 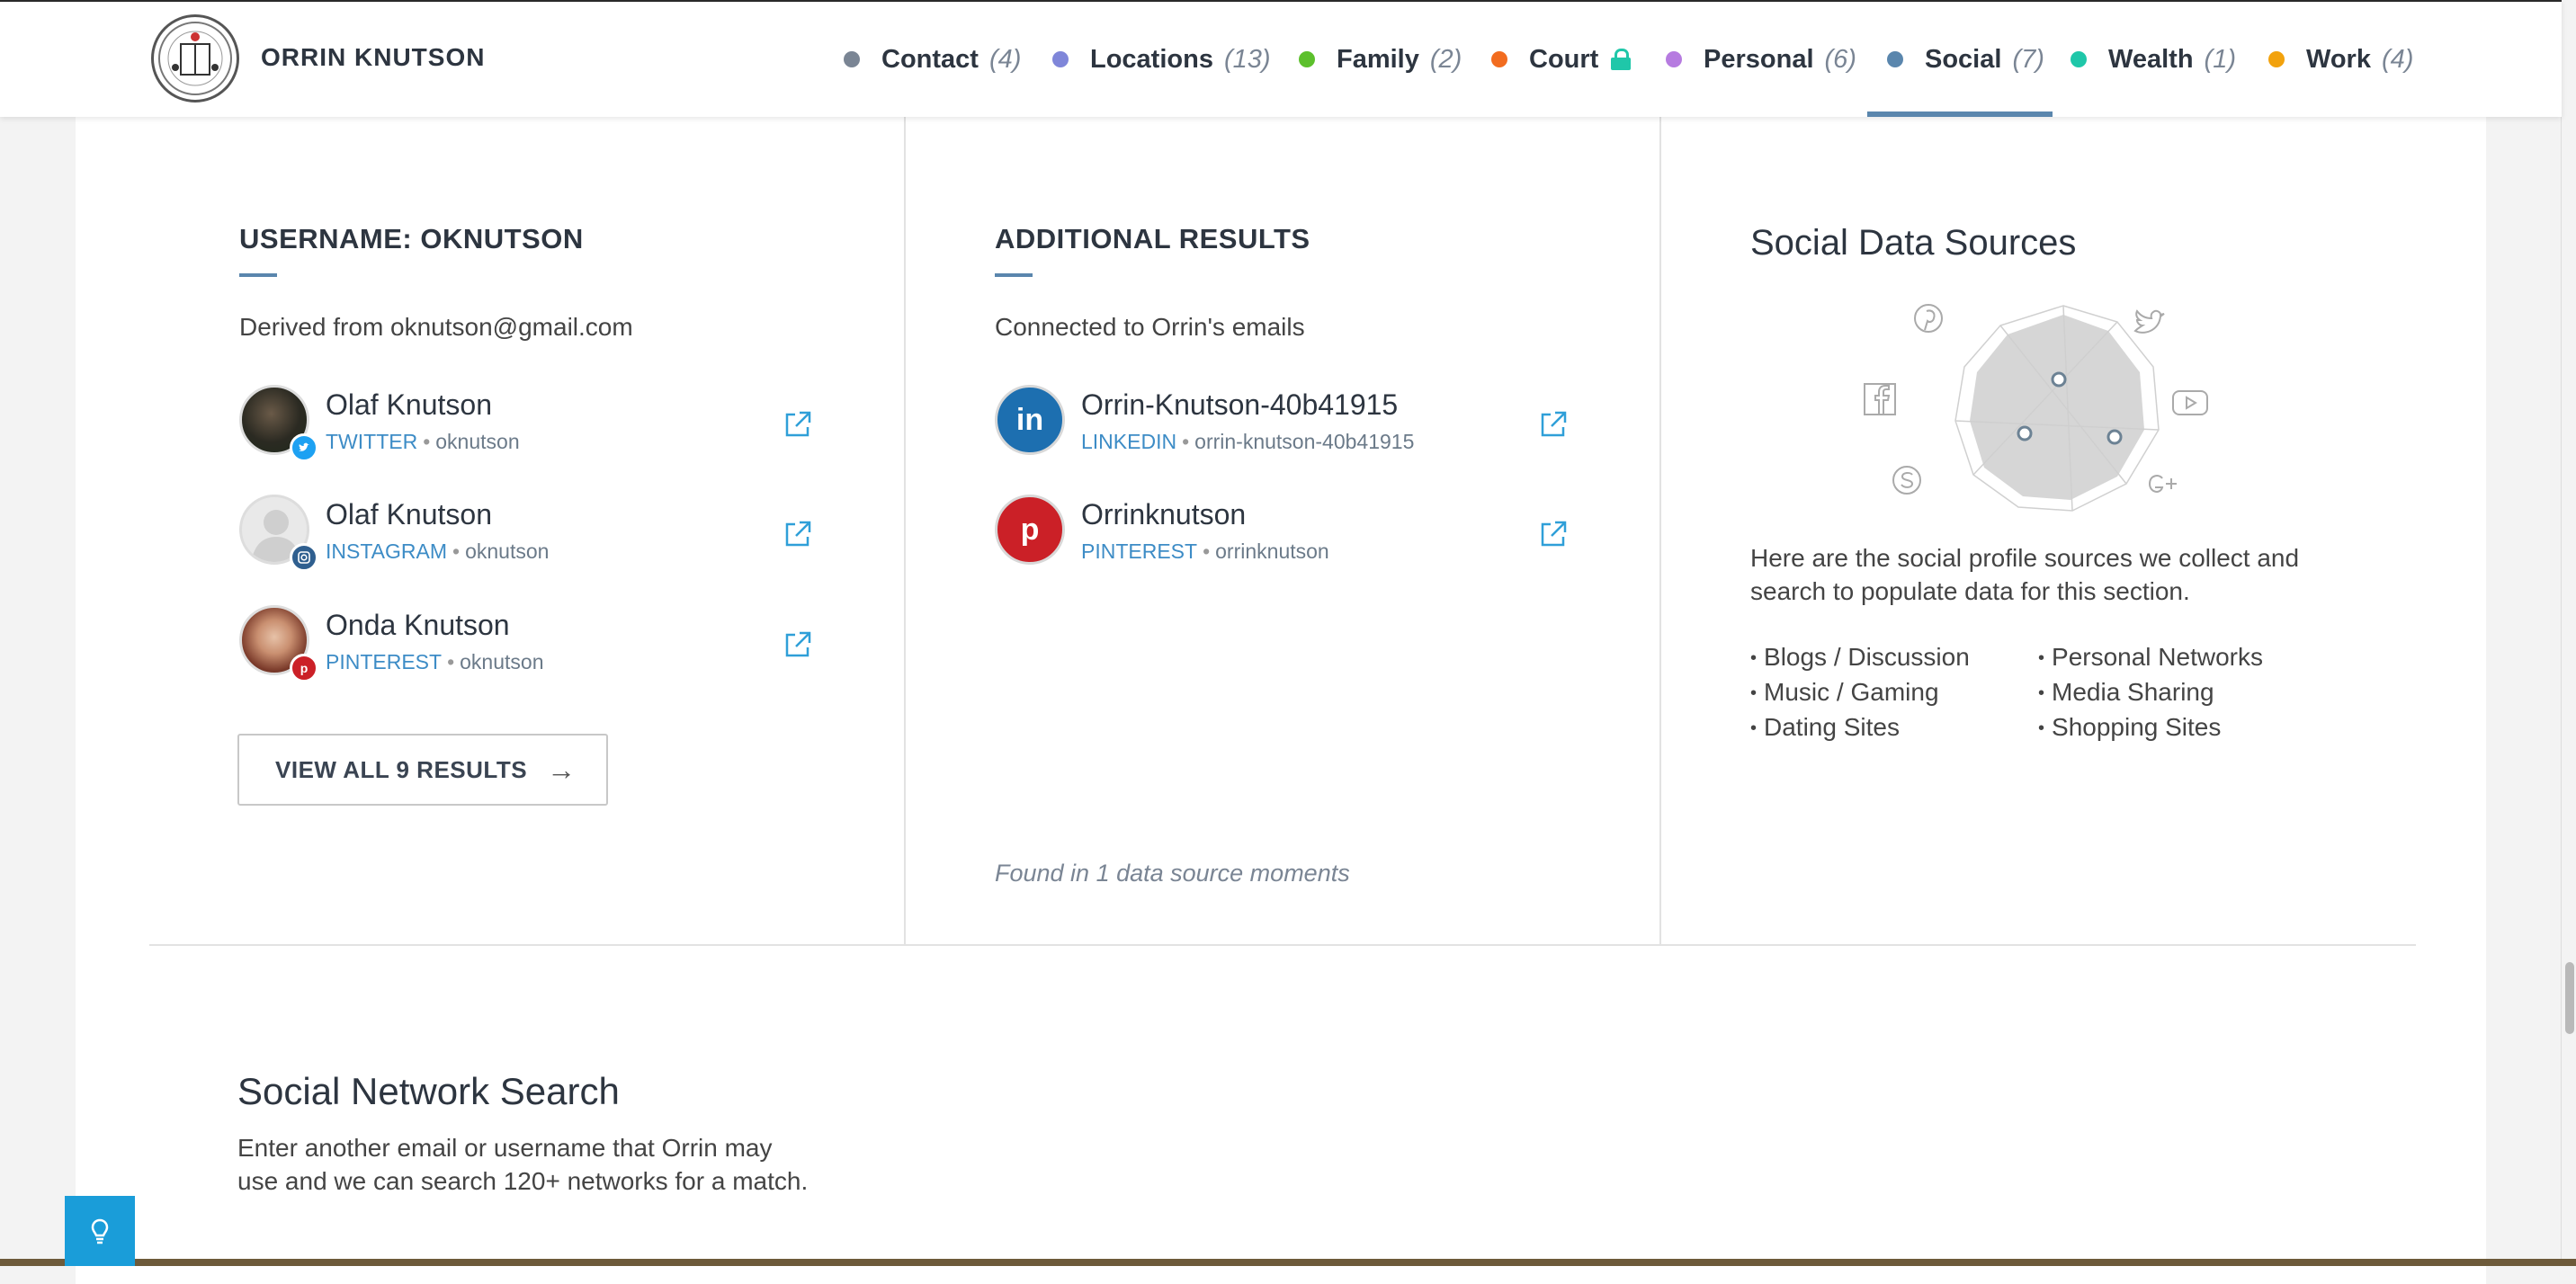 What do you see at coordinates (1164, 514) in the screenshot?
I see `result-name: Orrinknutson` at bounding box center [1164, 514].